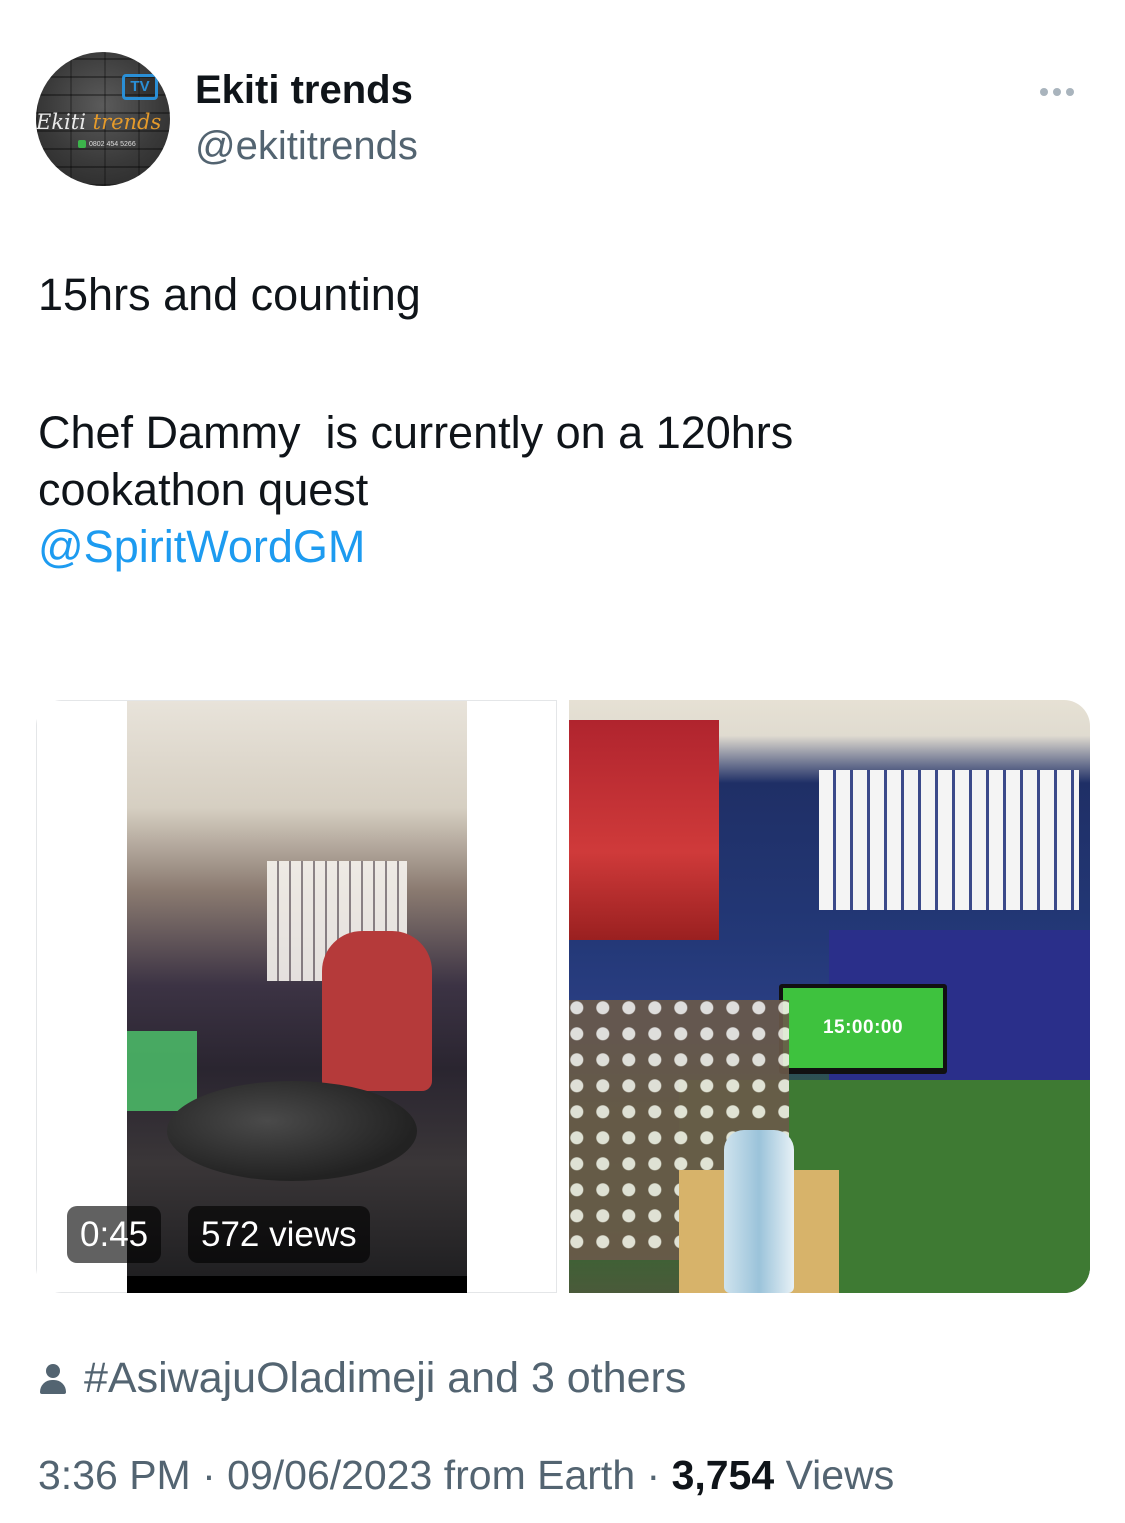  What do you see at coordinates (534, 1475) in the screenshot?
I see `tweet-source: from Earth` at bounding box center [534, 1475].